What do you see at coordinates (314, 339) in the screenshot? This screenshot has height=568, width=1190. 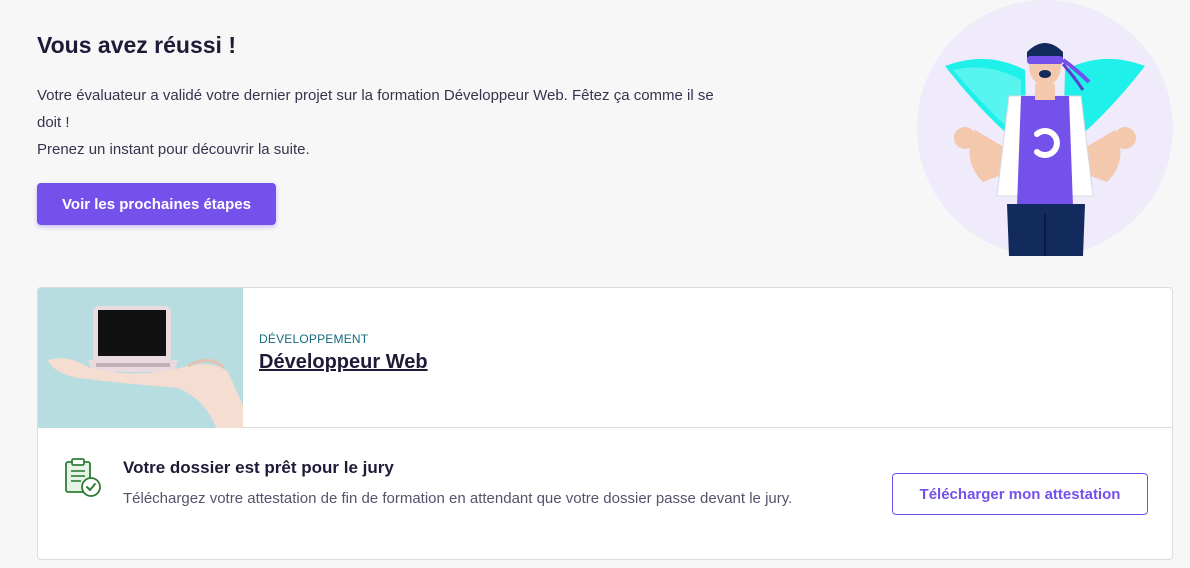 I see `course-category: DÉVELOPPEMENT` at bounding box center [314, 339].